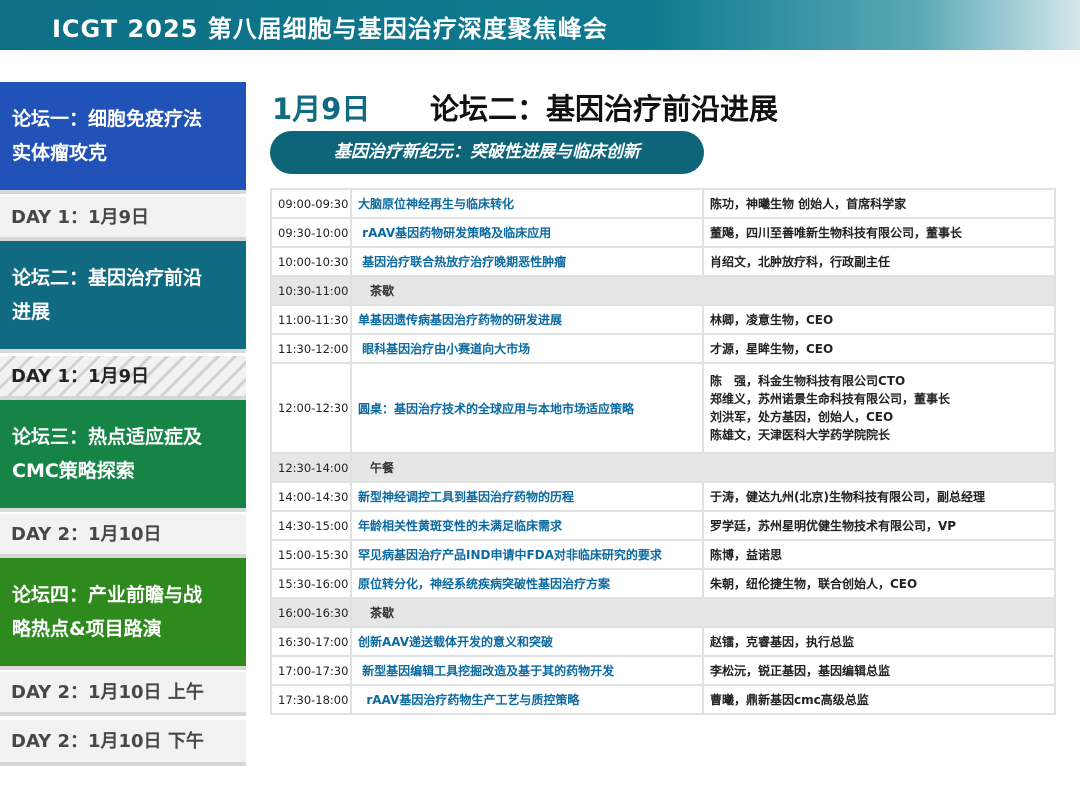 The height and width of the screenshot is (788, 1080). Describe the element at coordinates (789, 699) in the screenshot. I see `speaker-line: 曹曦，鼎新基因cmc高级总监` at that location.